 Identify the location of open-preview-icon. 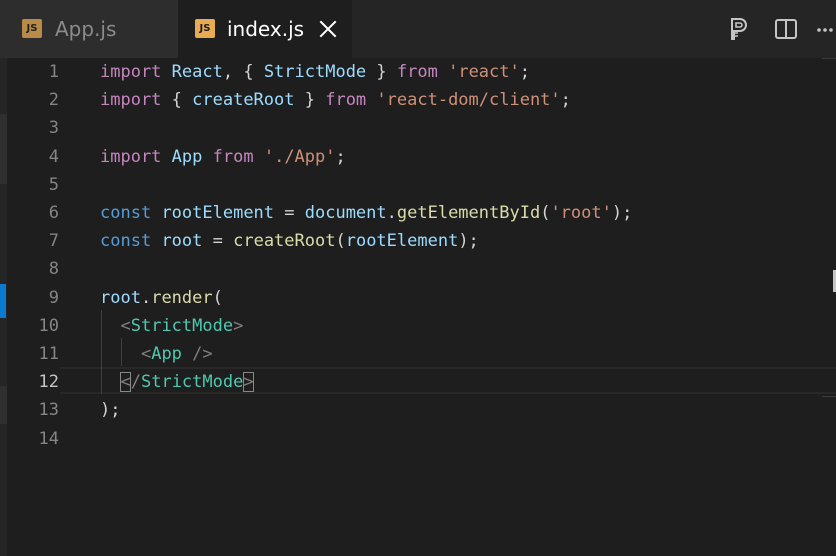
(738, 29).